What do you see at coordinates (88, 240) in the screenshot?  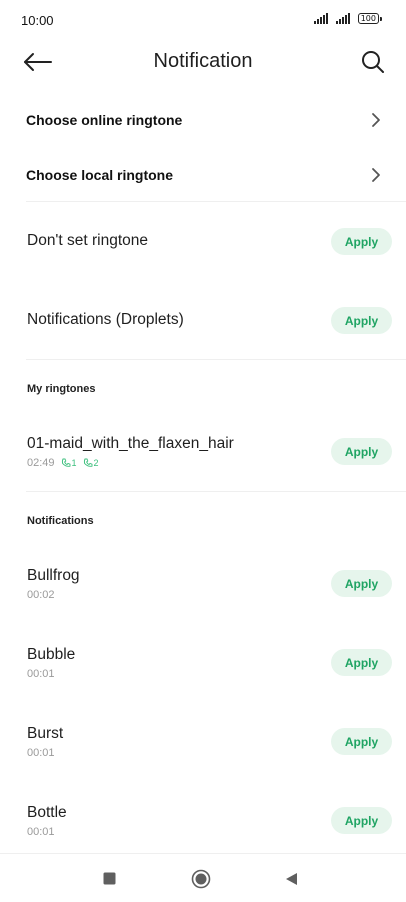 I see `tone-name: Don't set ringtone` at bounding box center [88, 240].